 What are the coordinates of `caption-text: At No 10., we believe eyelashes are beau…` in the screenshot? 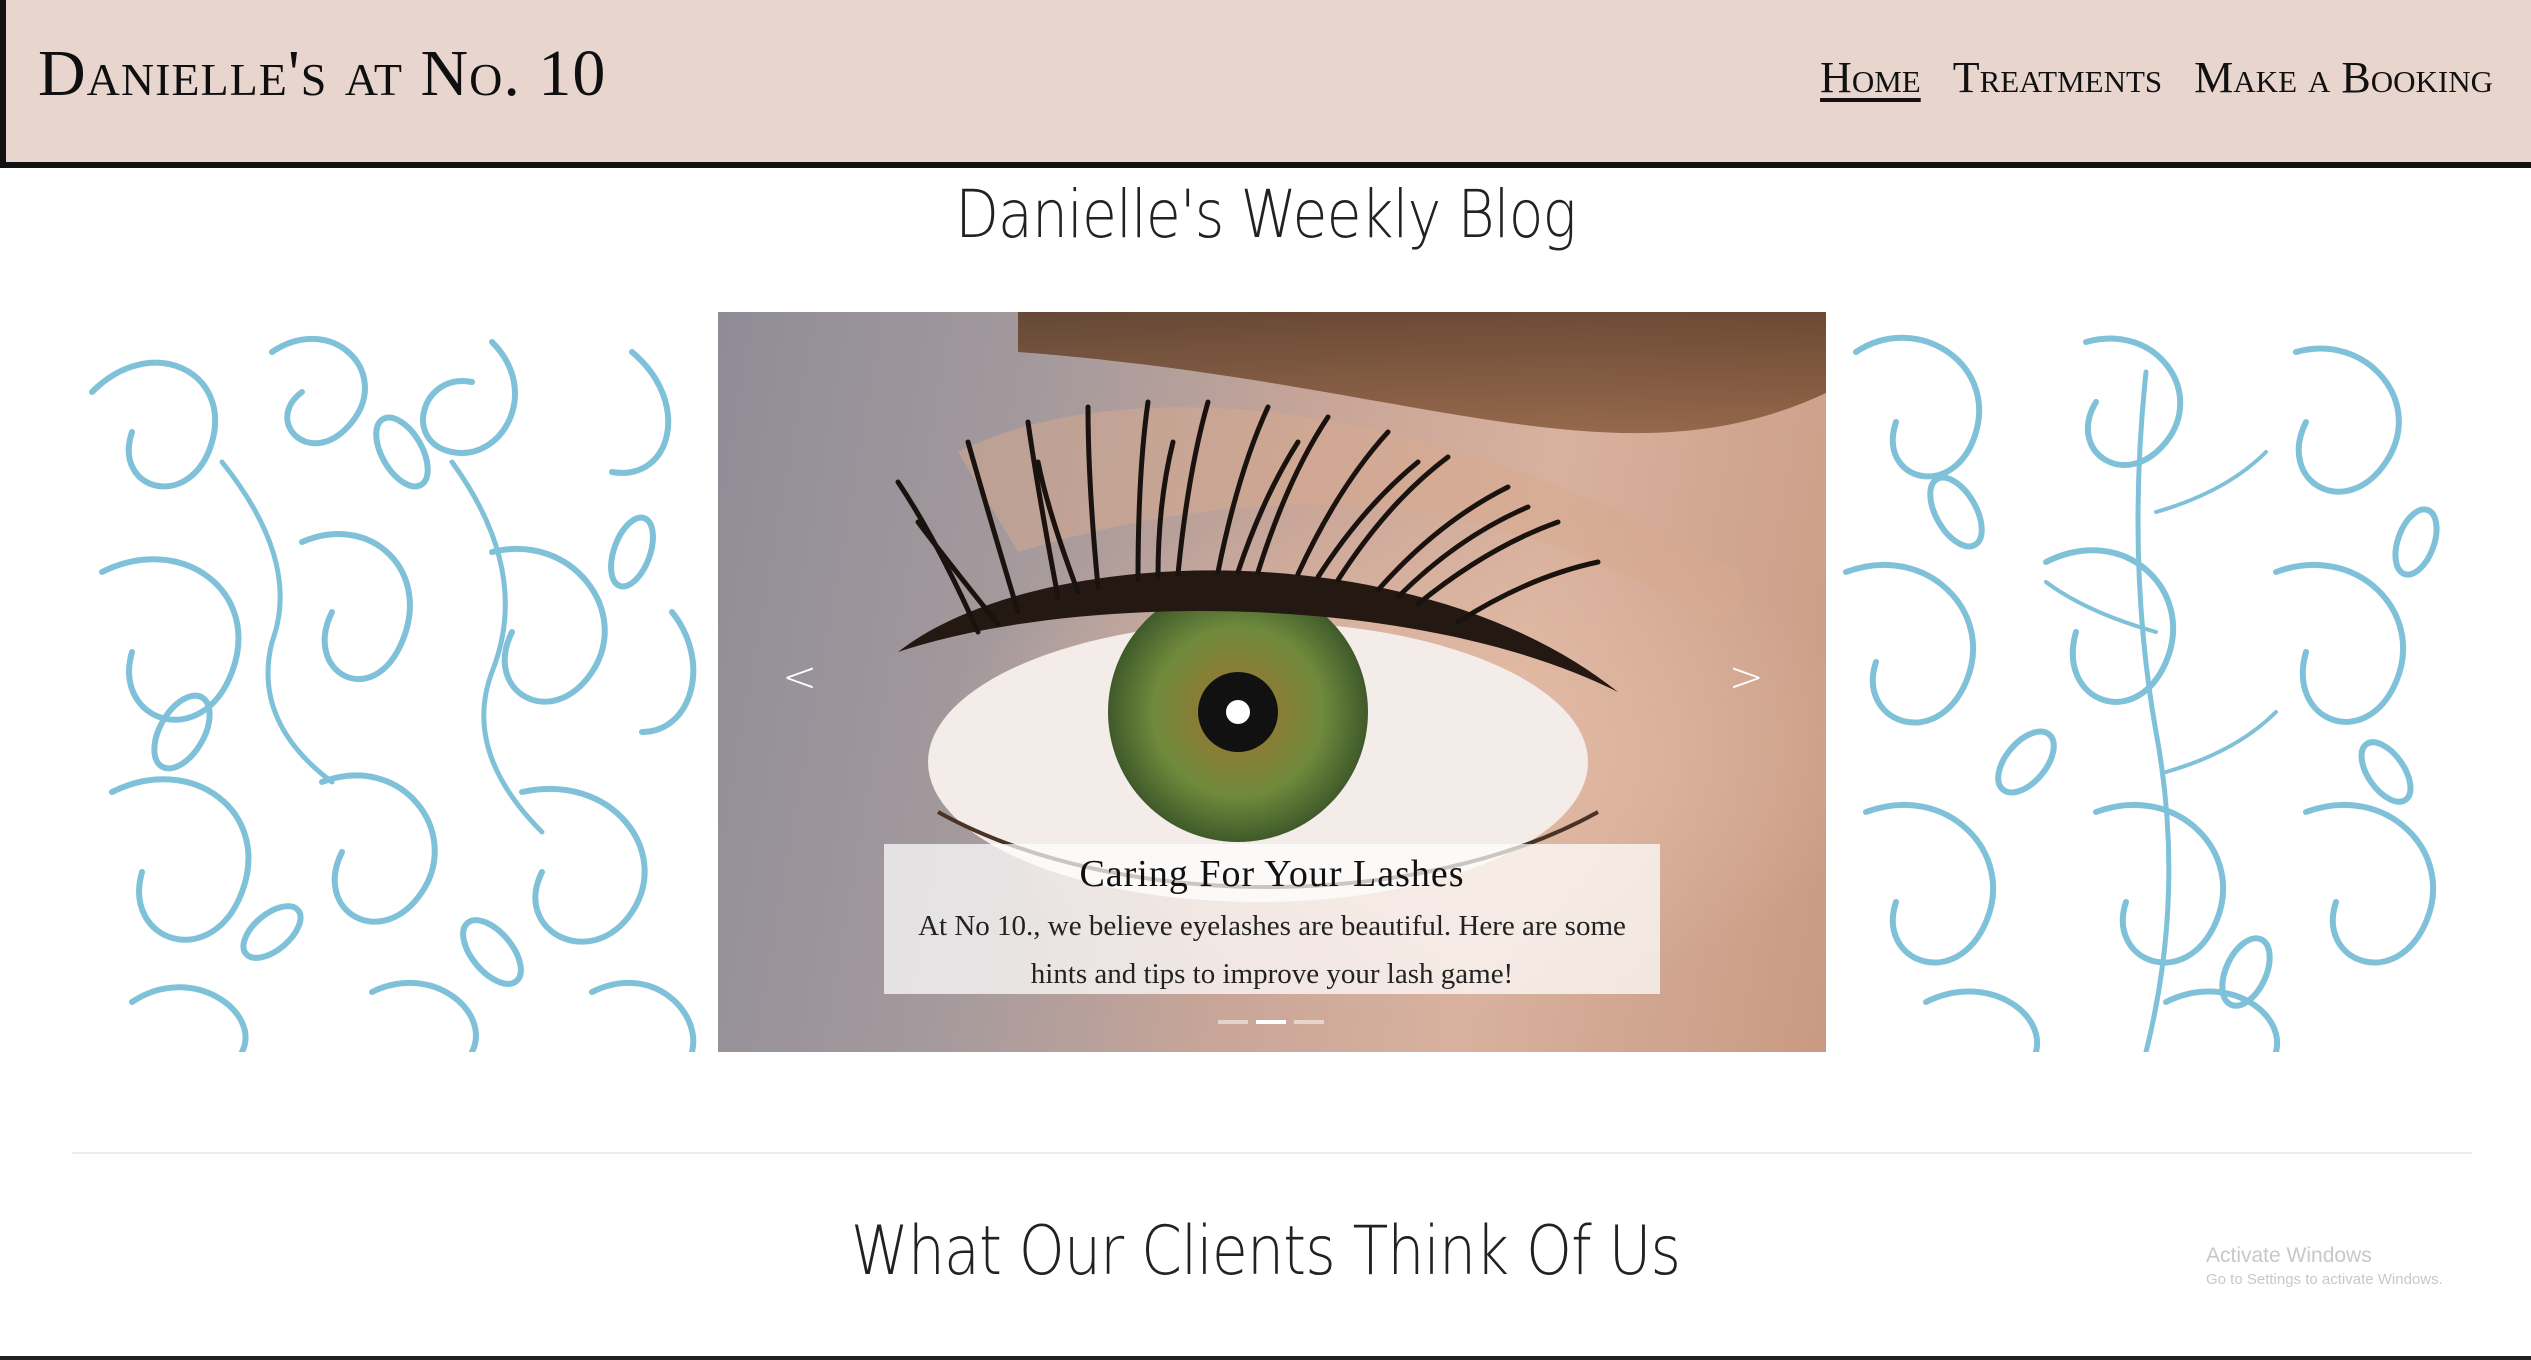 It's located at (1272, 950).